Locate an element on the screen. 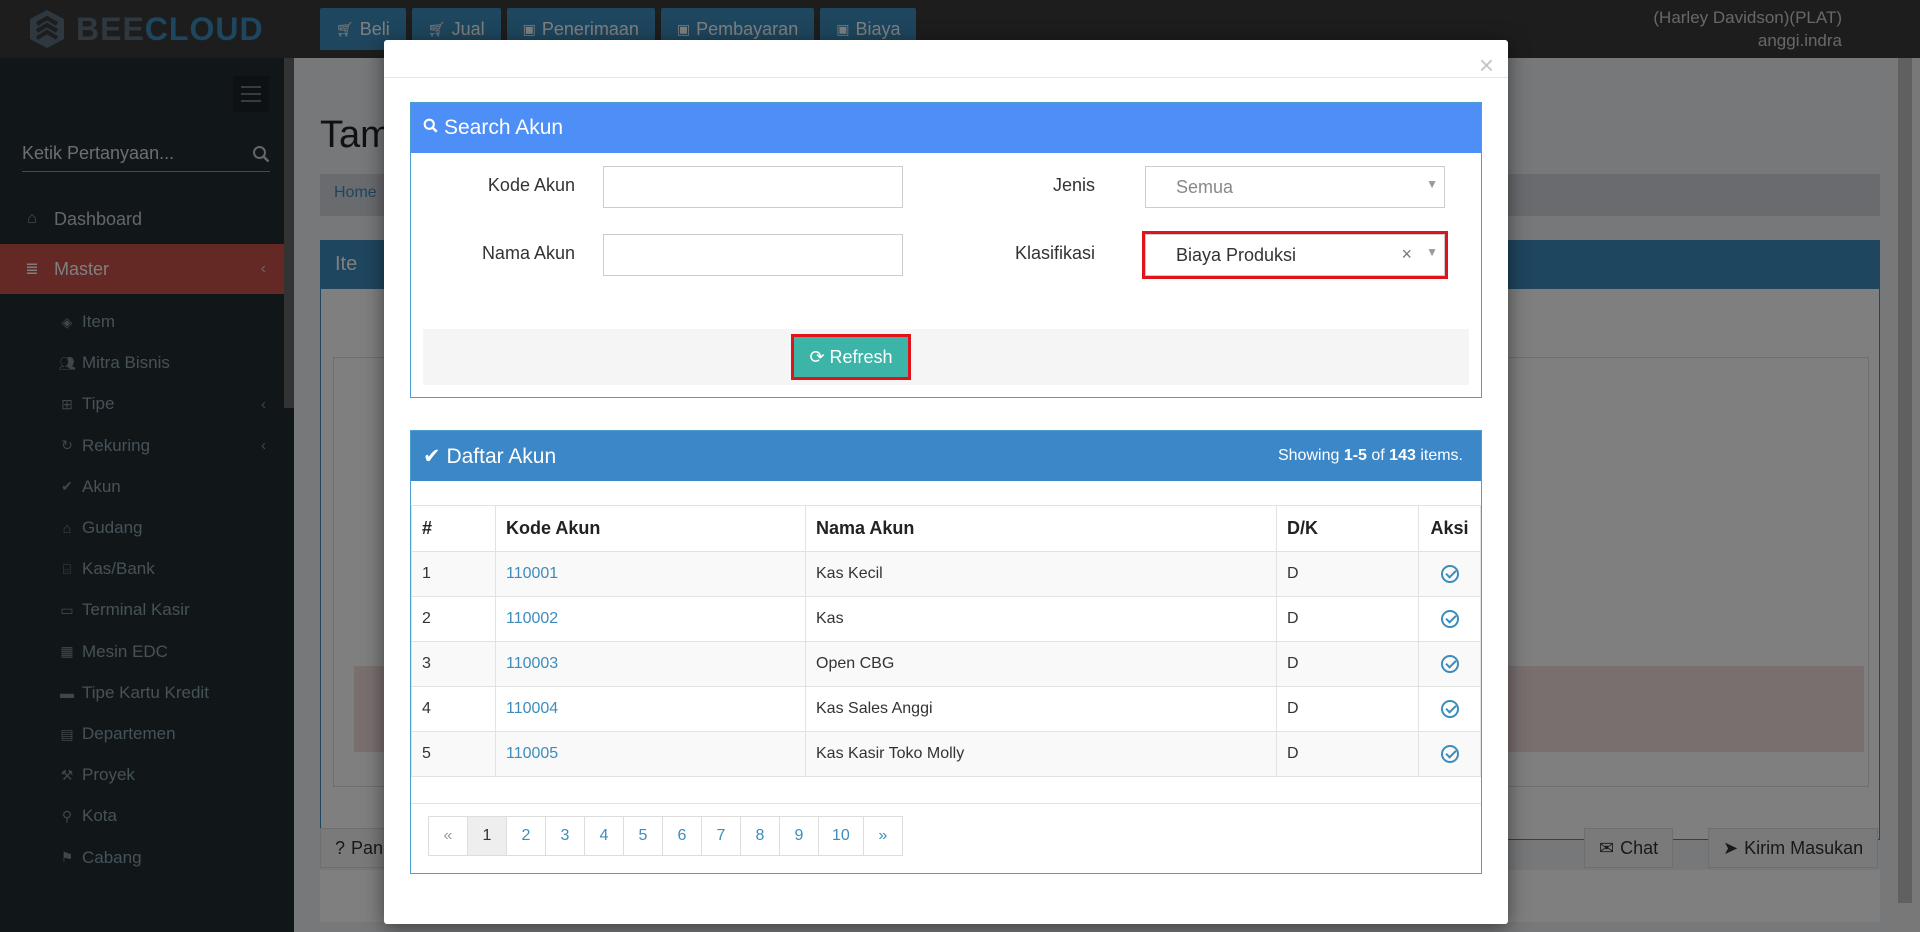  jenis-select: Semua ▼ is located at coordinates (1295, 187).